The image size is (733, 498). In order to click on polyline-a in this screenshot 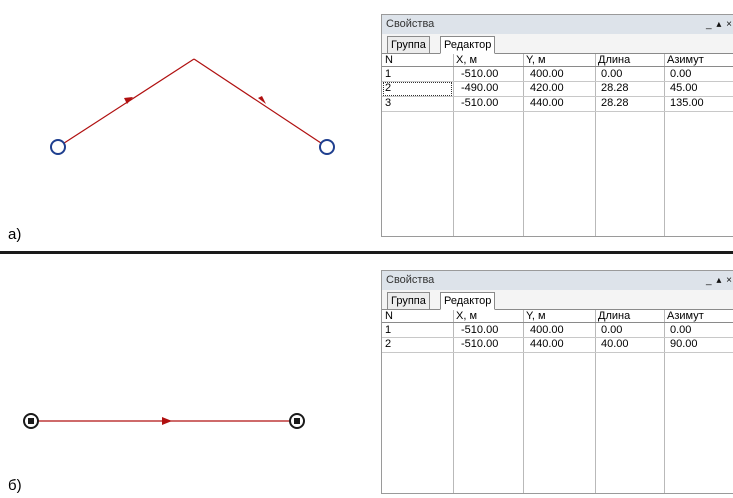, I will do `click(192, 106)`.